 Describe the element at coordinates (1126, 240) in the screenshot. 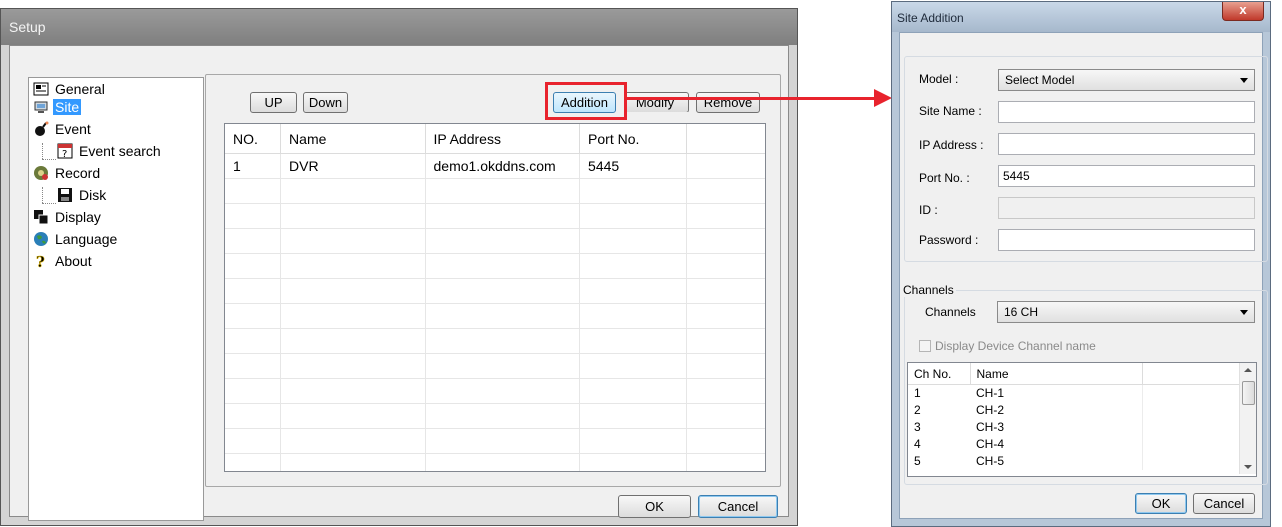

I see `password-input` at that location.